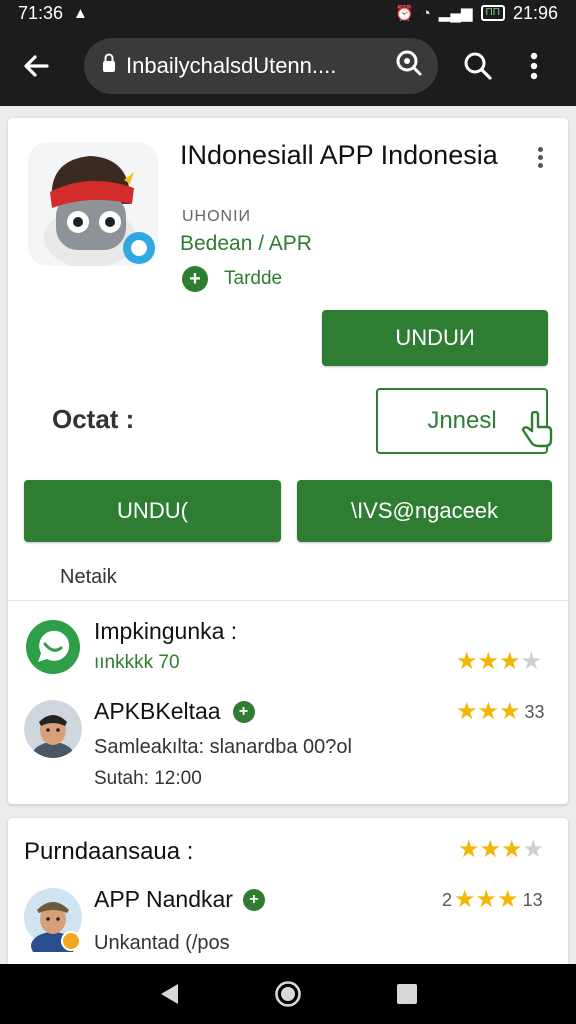 Image resolution: width=576 pixels, height=1024 pixels. What do you see at coordinates (426, 13) in the screenshot?
I see `wifi-icon: ◔` at bounding box center [426, 13].